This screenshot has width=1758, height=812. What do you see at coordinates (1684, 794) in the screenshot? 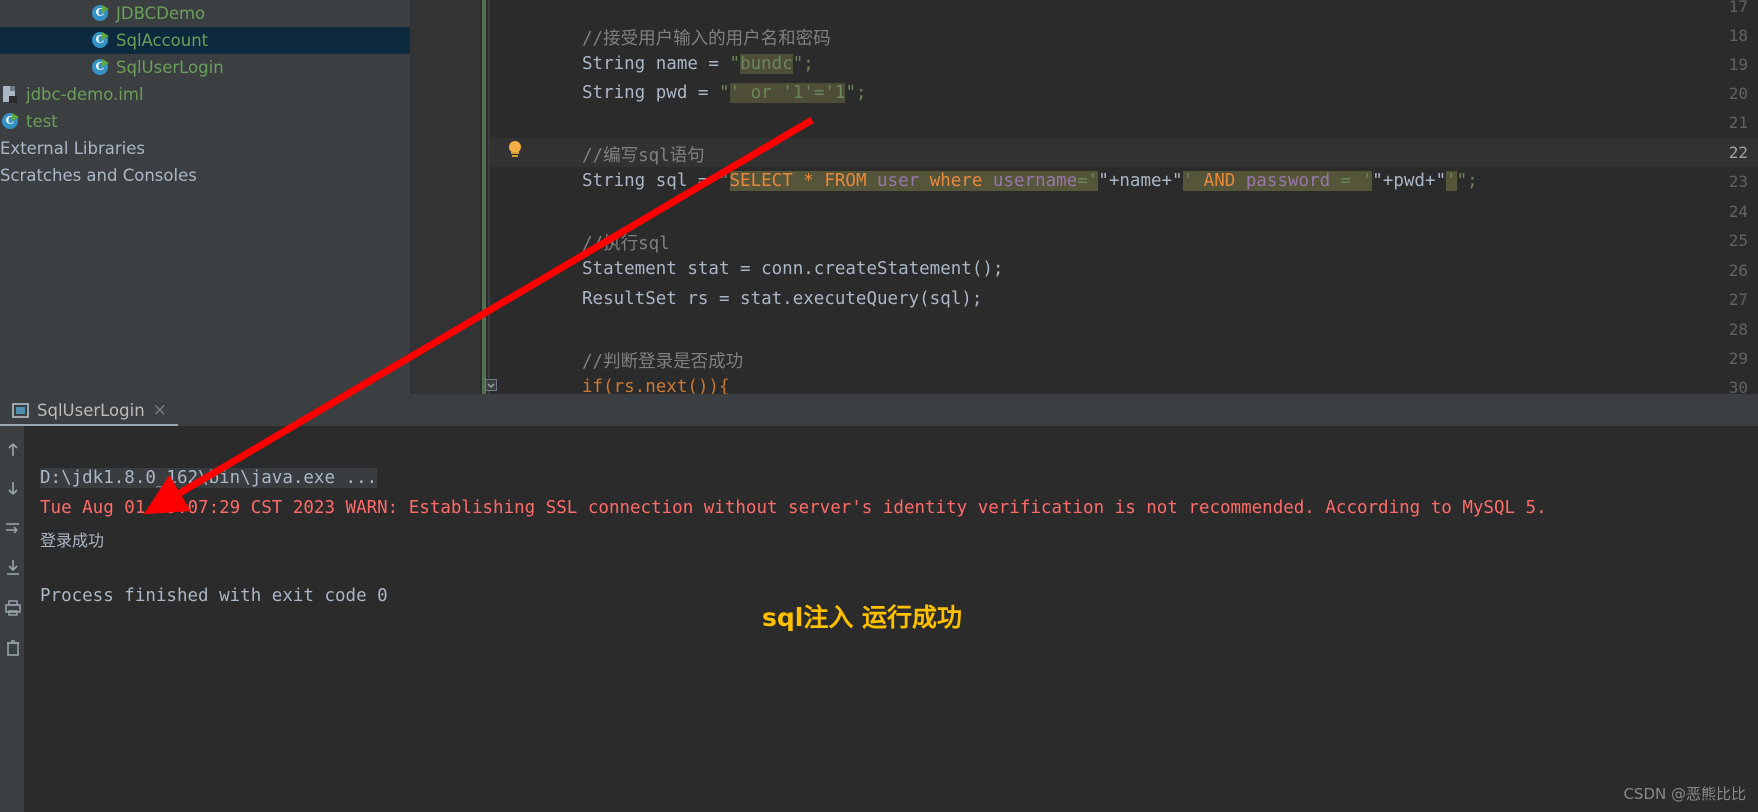
I see `watermark: CSDN @恶熊比比` at bounding box center [1684, 794].